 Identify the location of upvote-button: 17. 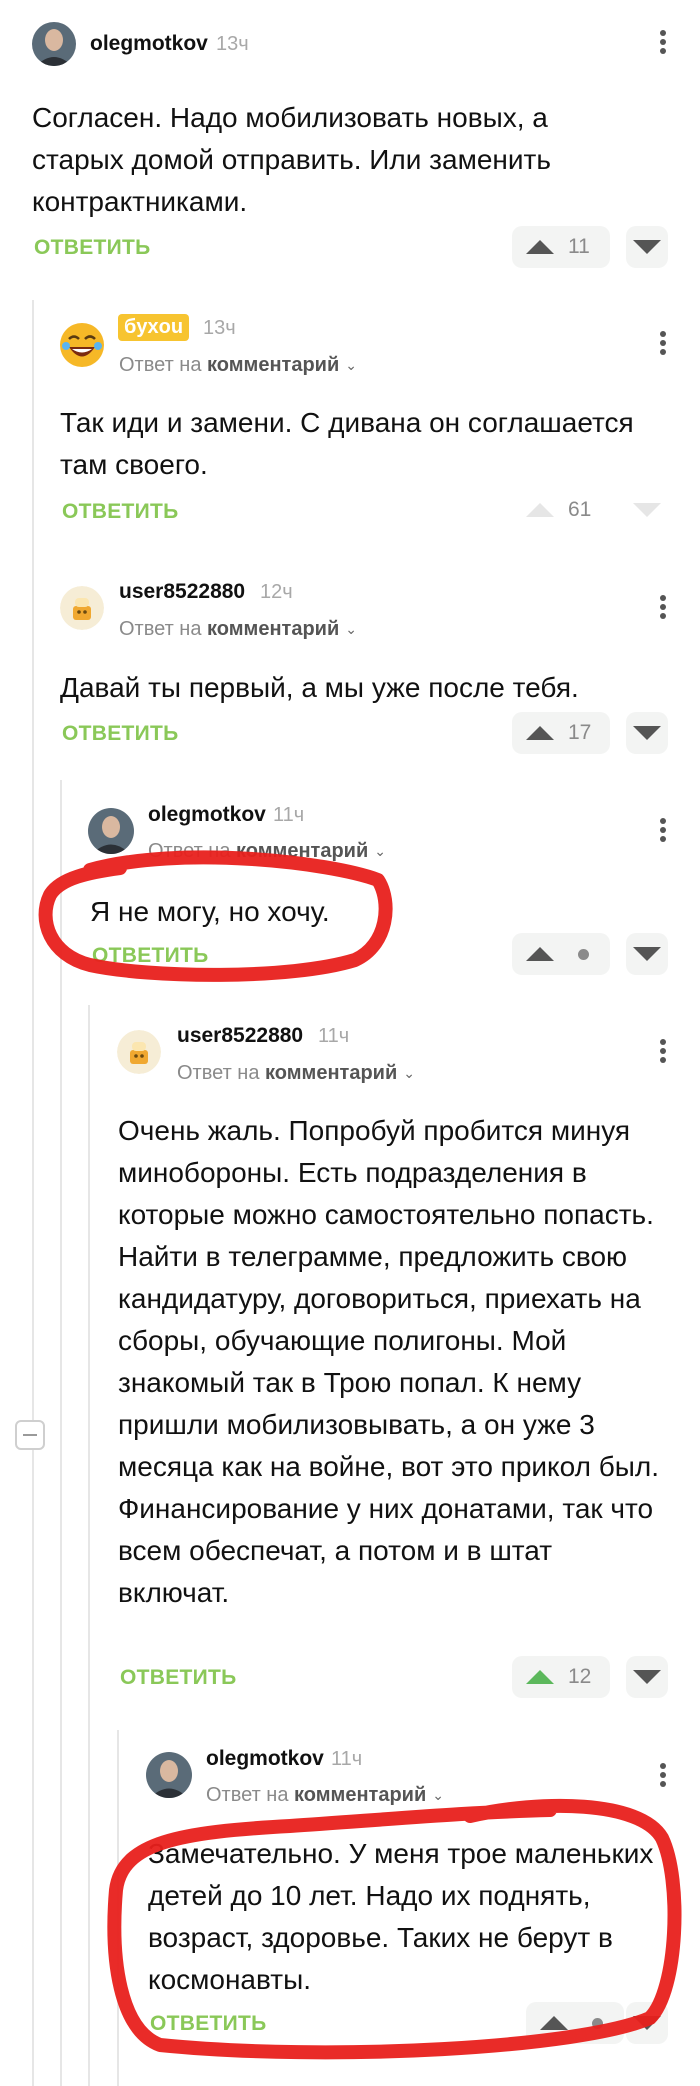
(561, 733).